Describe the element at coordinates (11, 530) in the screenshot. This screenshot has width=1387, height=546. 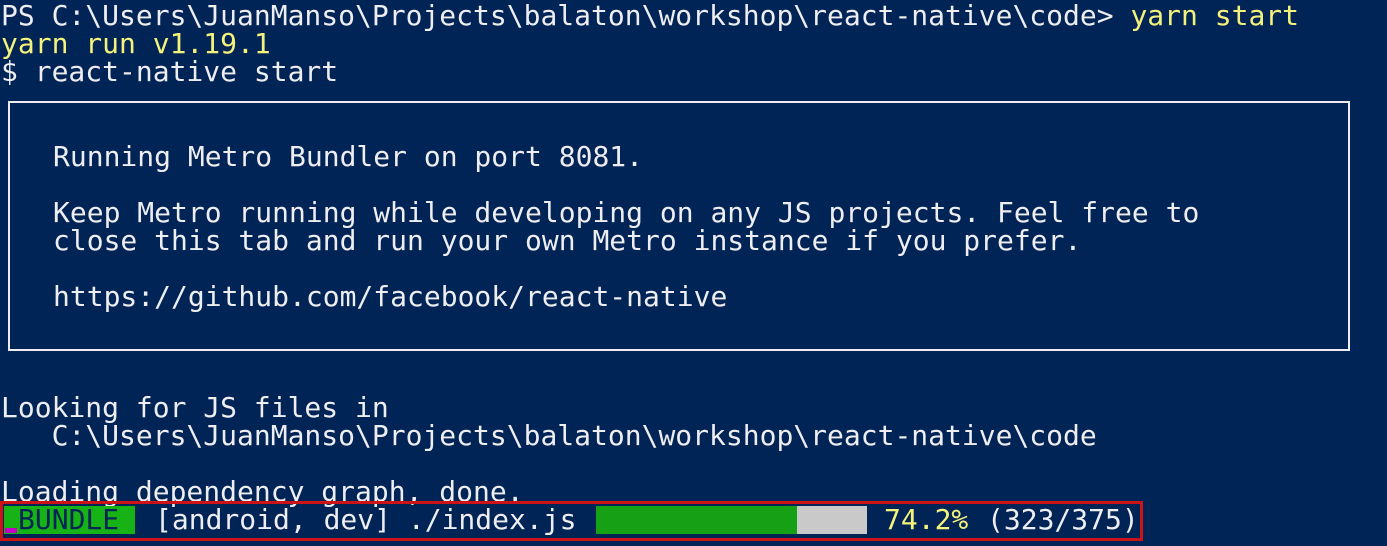
I see `terminal-cursor` at that location.